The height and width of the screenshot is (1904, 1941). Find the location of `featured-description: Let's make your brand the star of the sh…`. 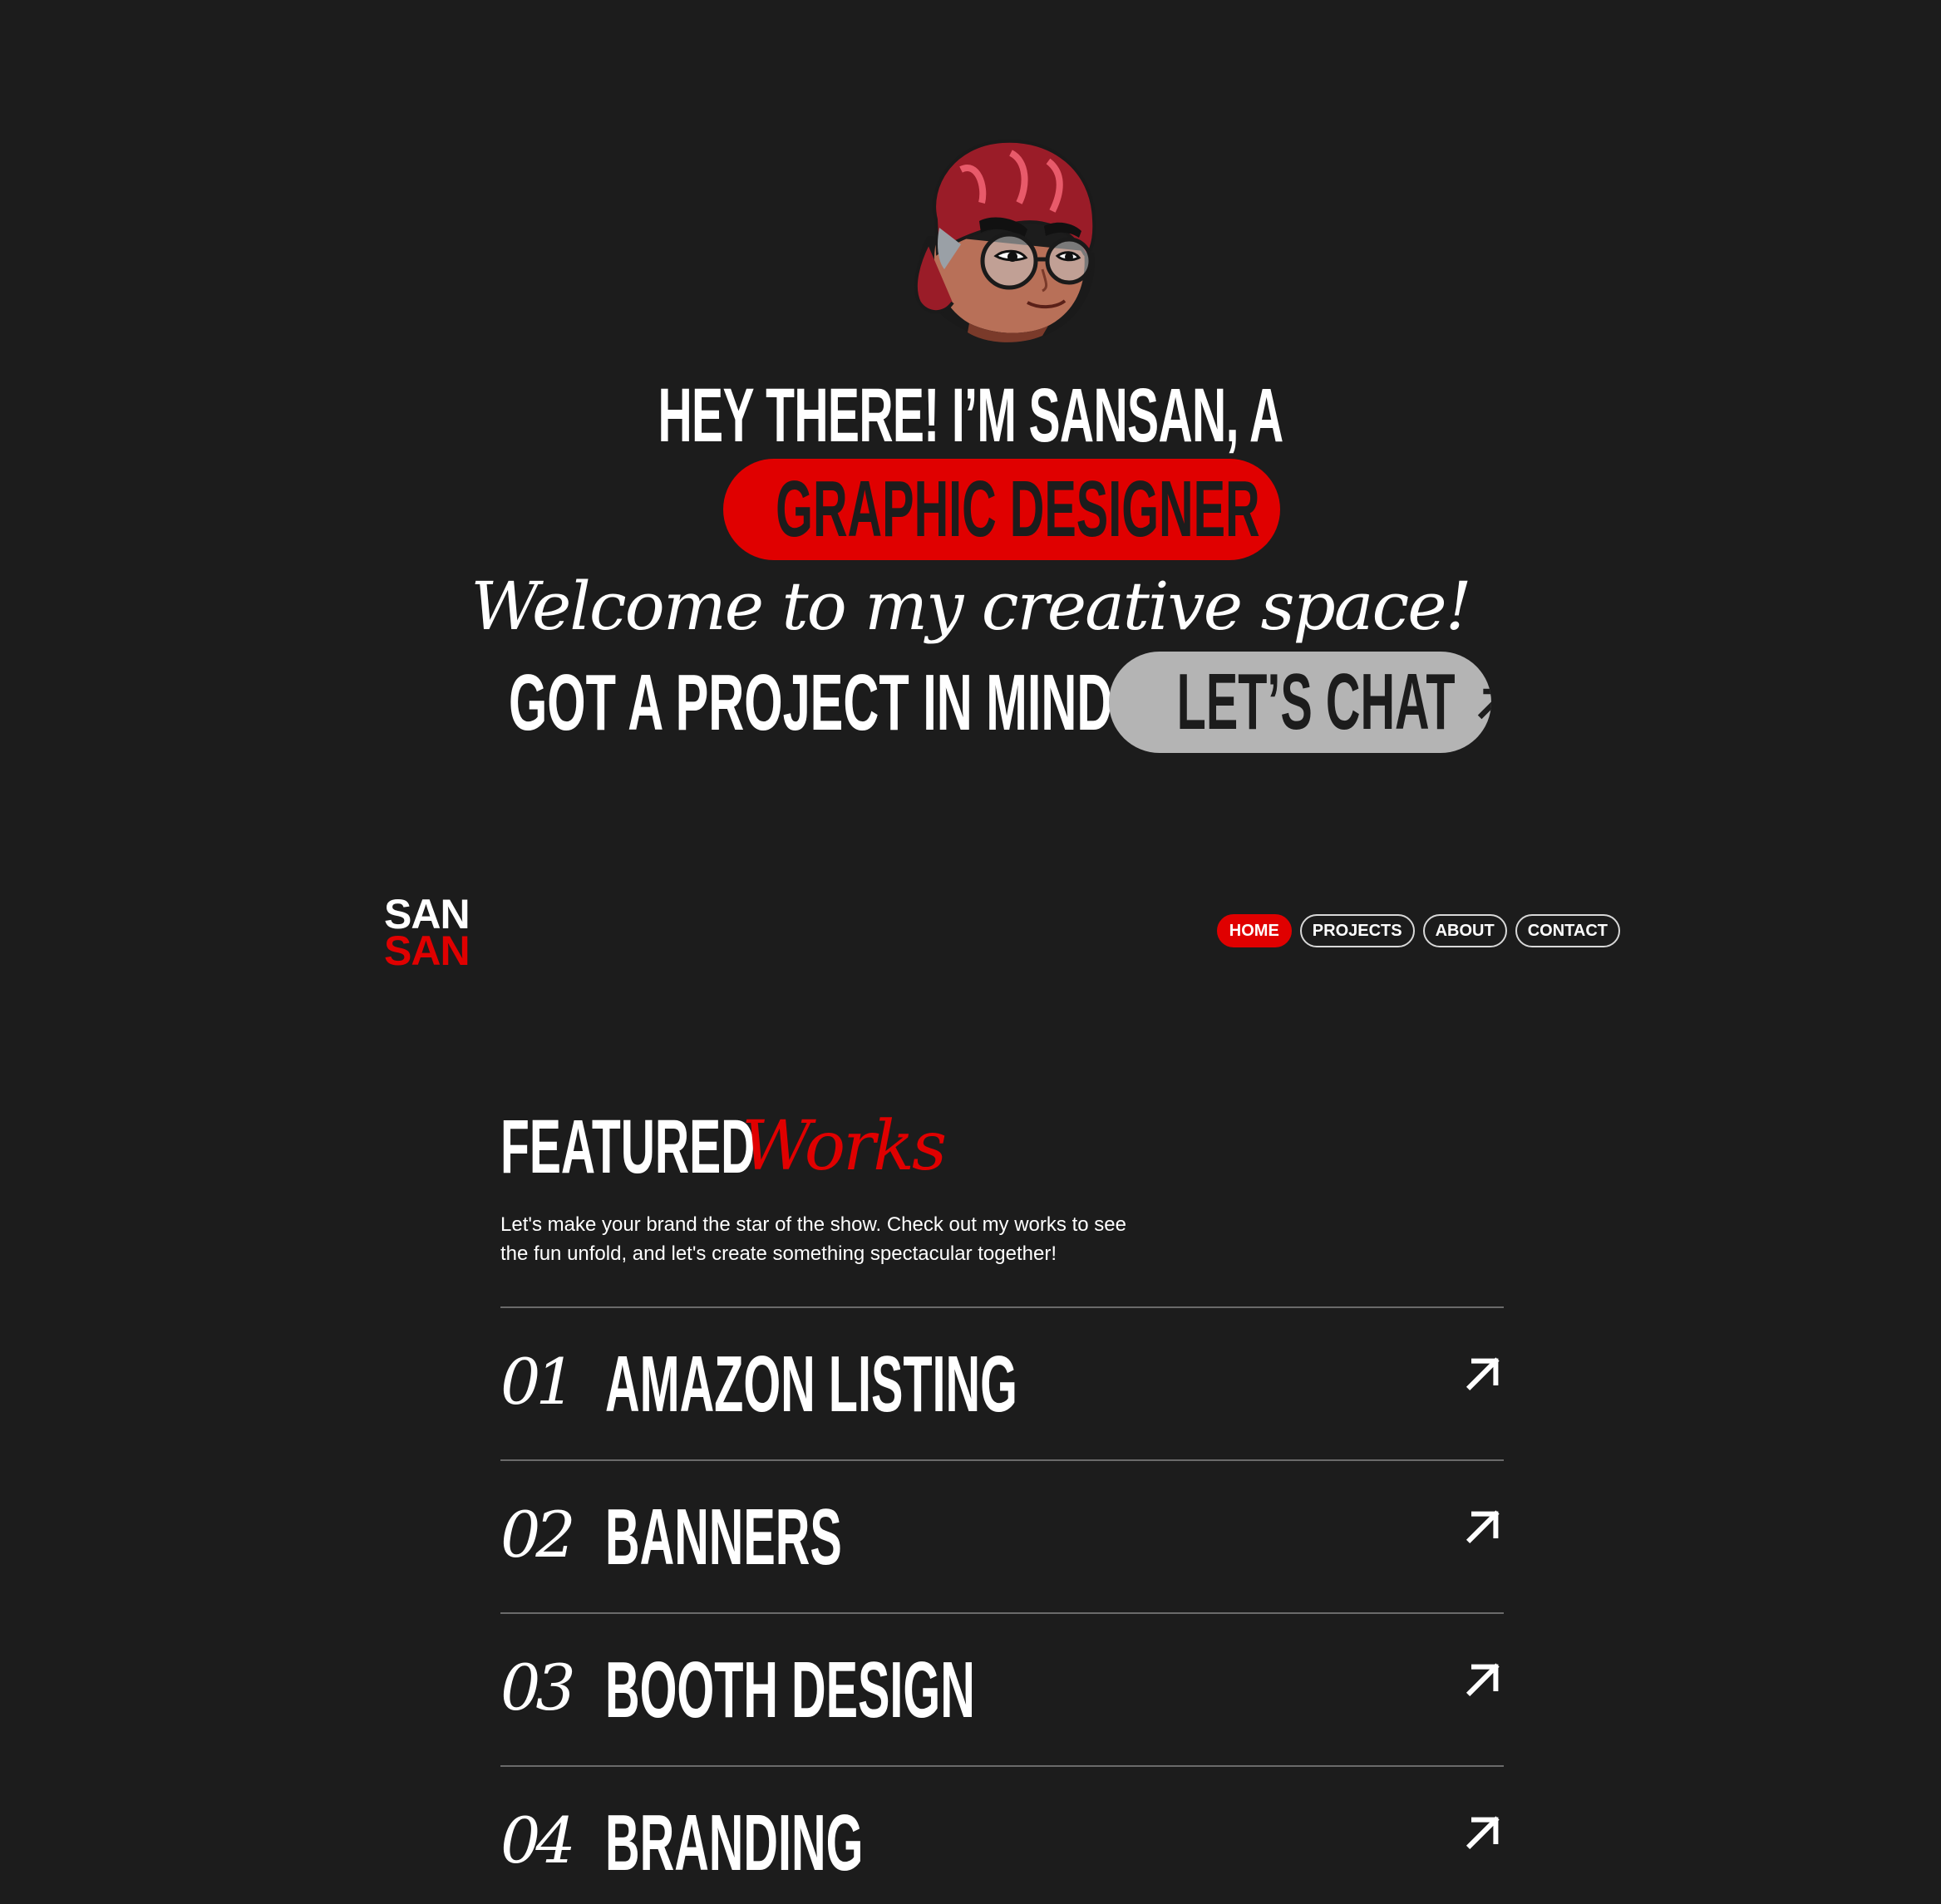

featured-description: Let's make your brand the star of the sh… is located at coordinates (813, 1239).